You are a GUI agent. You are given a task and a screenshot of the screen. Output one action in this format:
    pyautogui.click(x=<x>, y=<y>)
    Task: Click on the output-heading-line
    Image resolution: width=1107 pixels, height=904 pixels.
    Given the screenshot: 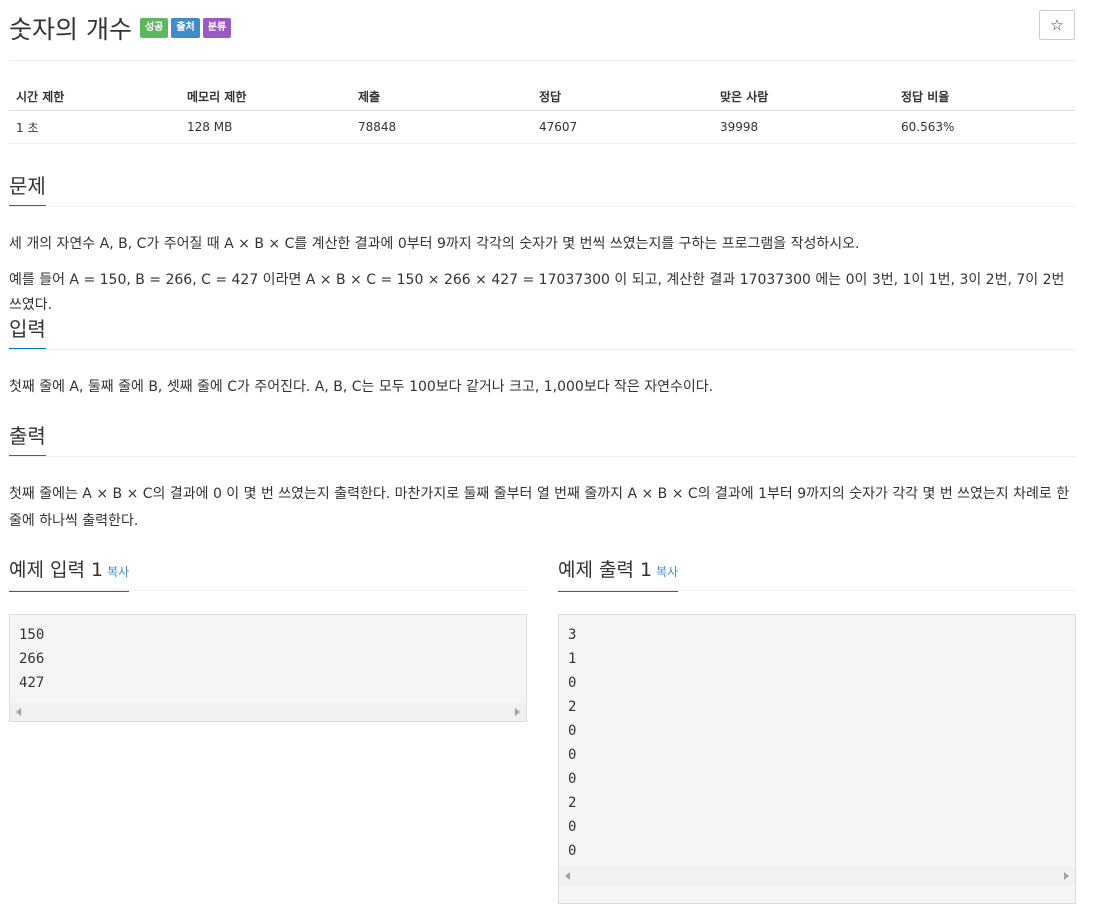 What is the action you would take?
    pyautogui.click(x=542, y=456)
    